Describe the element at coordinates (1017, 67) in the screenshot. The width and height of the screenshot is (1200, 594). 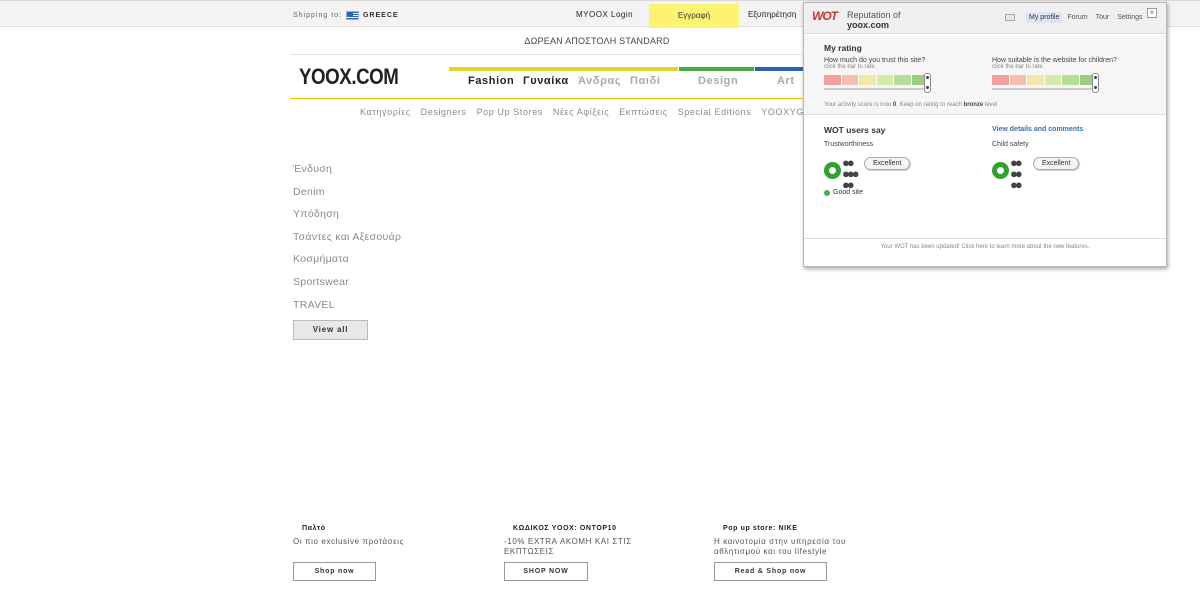
I see `child-hint: click the bar to rate` at that location.